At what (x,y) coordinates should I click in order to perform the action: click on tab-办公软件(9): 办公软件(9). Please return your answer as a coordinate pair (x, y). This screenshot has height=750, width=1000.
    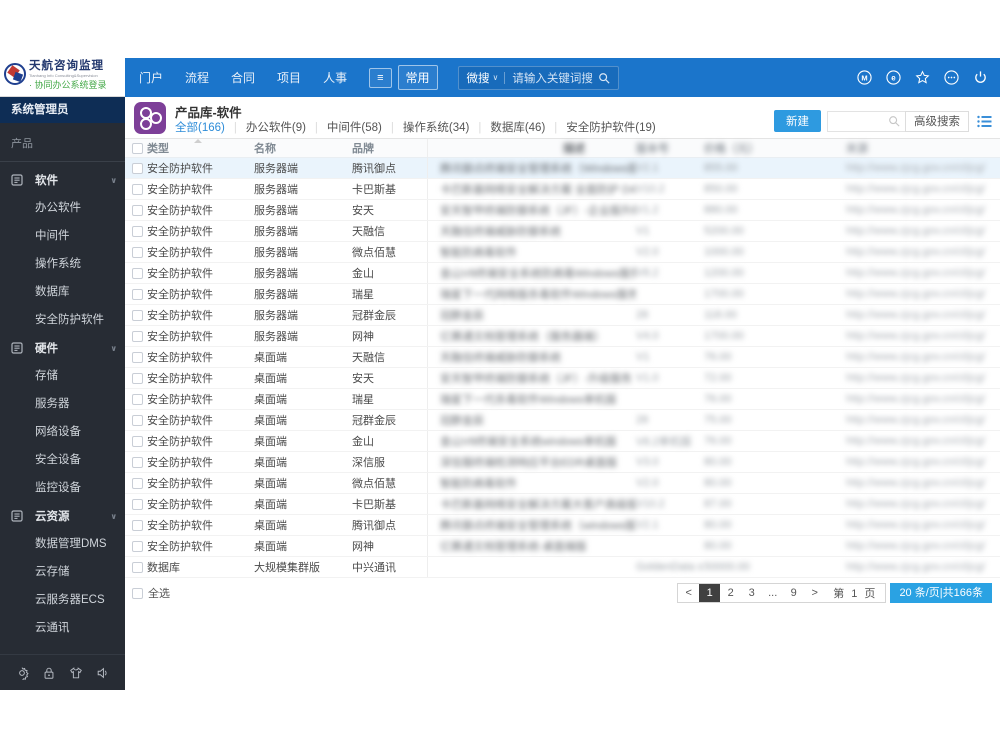
    Looking at the image, I should click on (265, 127).